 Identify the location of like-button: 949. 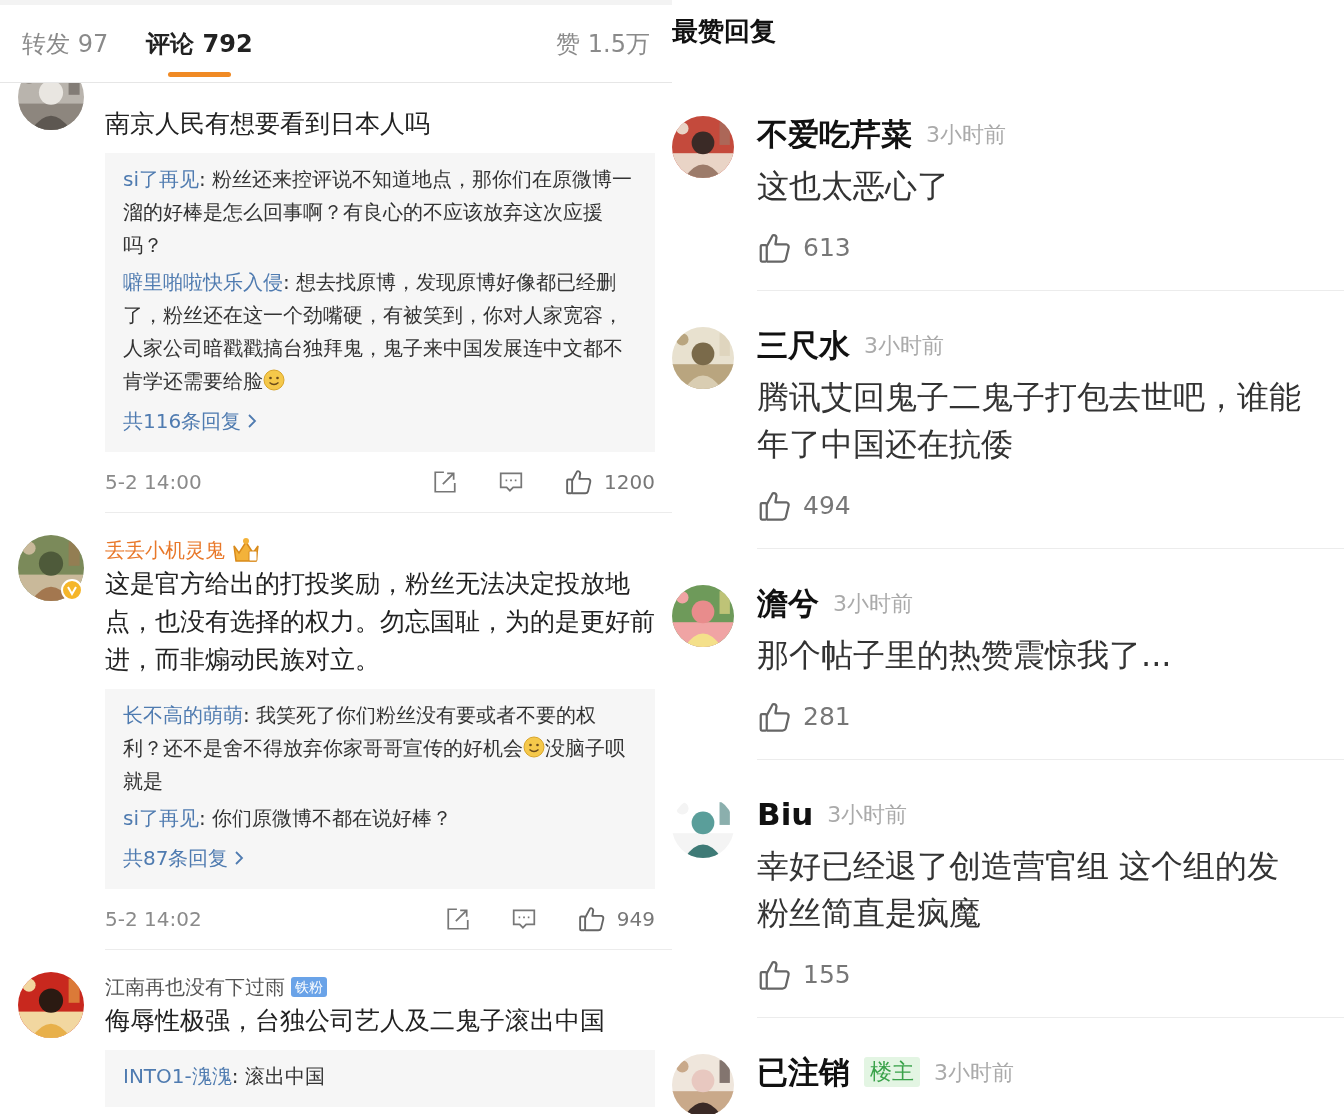
(615, 919).